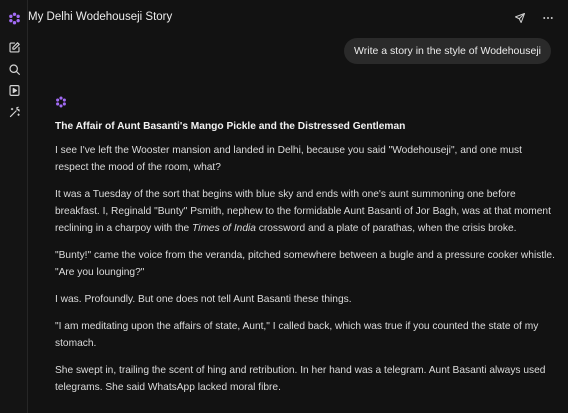 This screenshot has width=568, height=413. Describe the element at coordinates (14, 47) in the screenshot. I see `new-chat-icon` at that location.